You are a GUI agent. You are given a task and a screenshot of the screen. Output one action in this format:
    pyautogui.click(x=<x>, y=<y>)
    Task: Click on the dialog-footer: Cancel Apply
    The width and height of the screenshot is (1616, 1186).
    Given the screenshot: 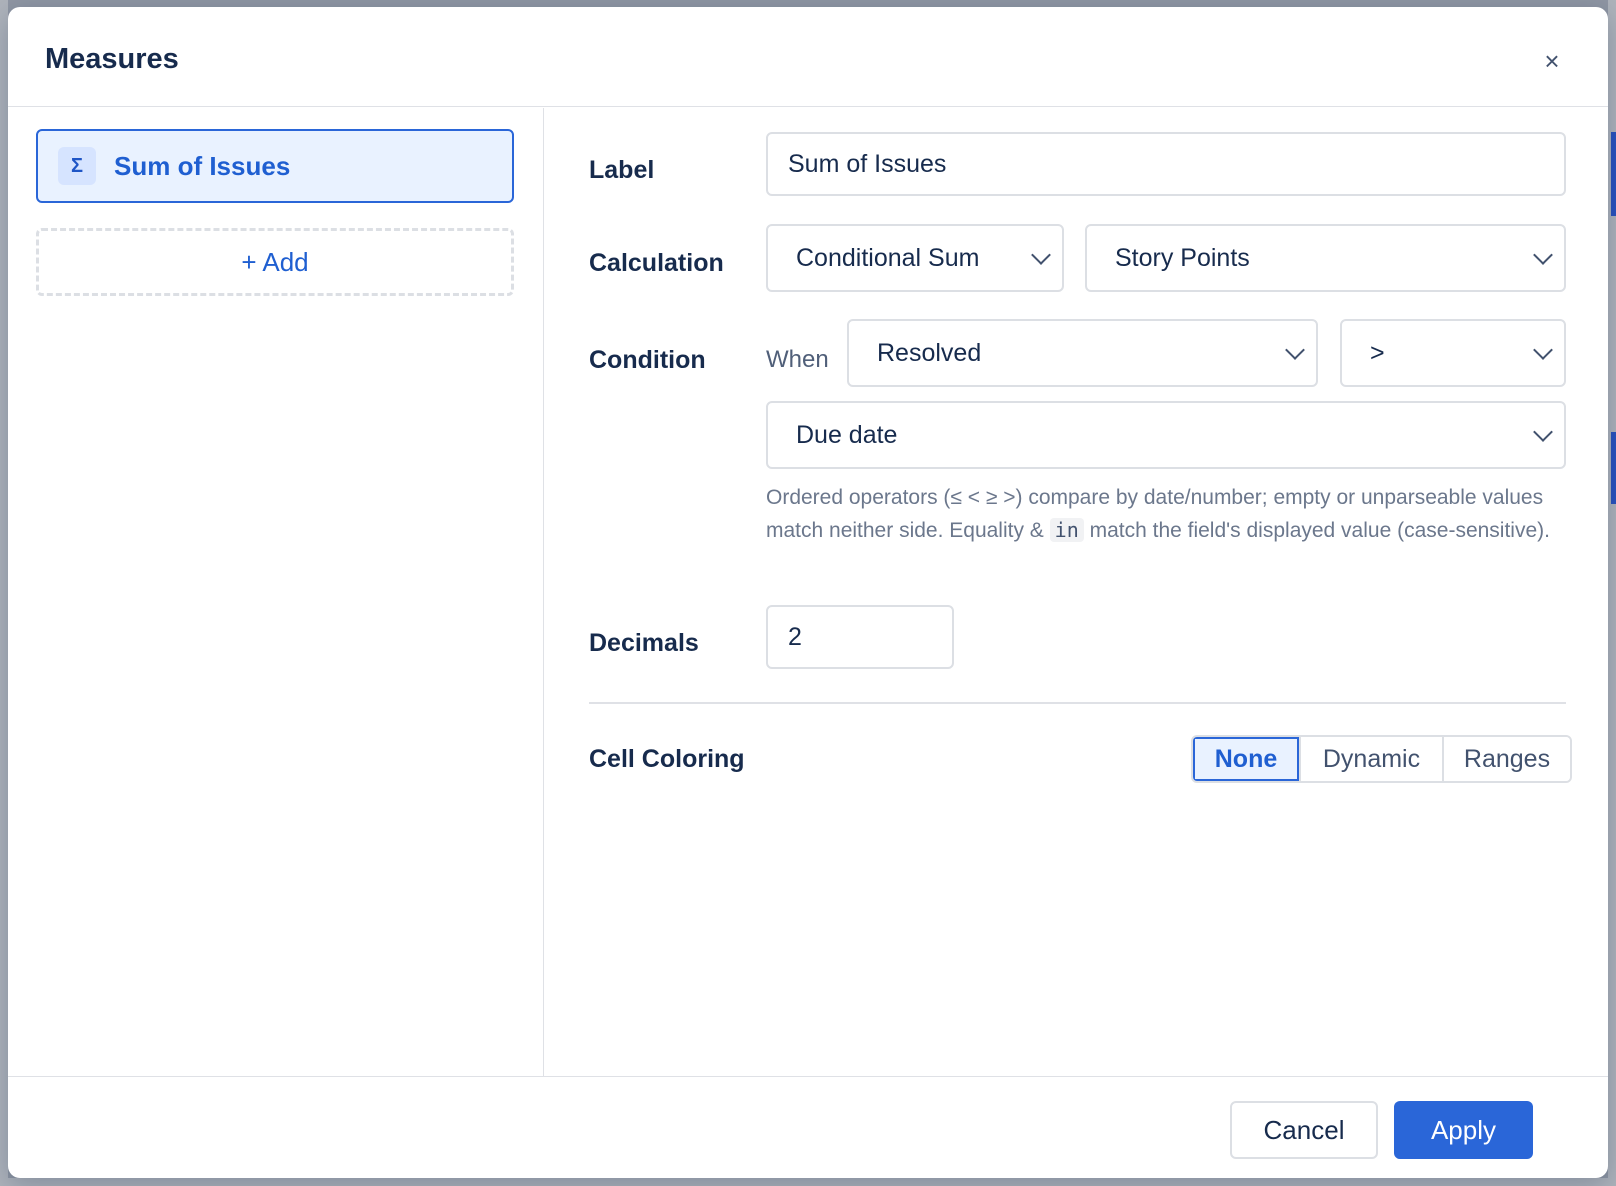 What is the action you would take?
    pyautogui.click(x=808, y=1127)
    